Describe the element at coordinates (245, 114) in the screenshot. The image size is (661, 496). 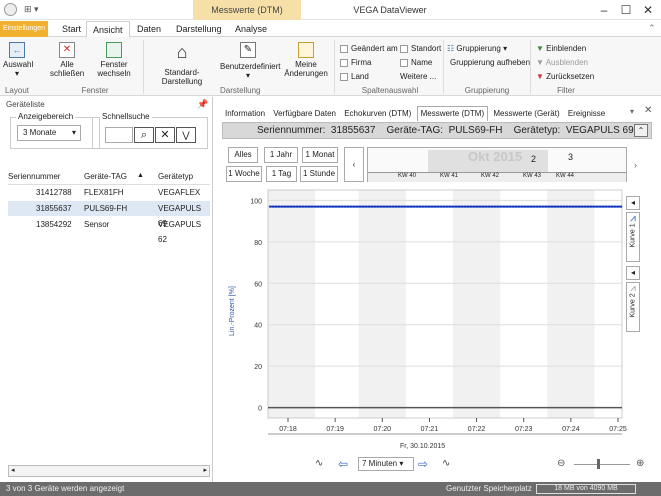
I see `tab-information: Information` at that location.